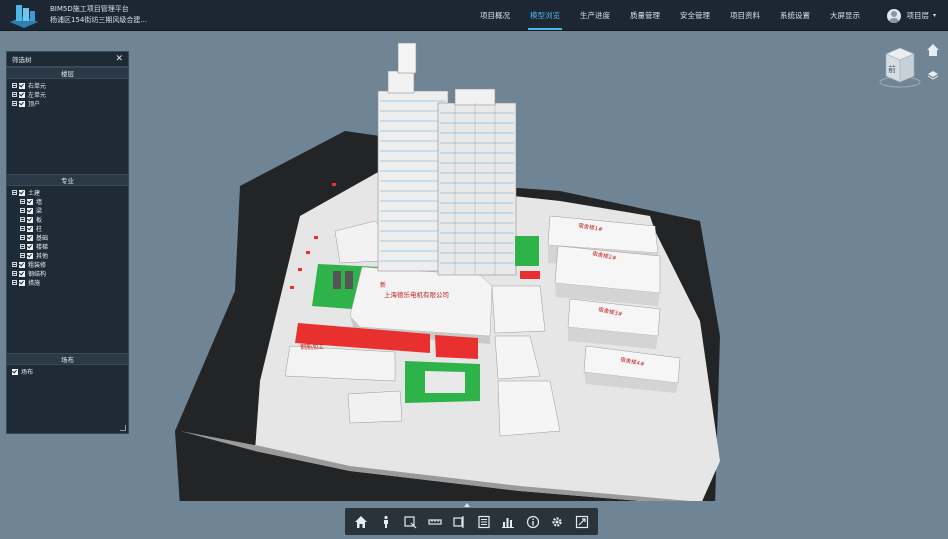 Image resolution: width=948 pixels, height=539 pixels. I want to click on properties-icon, so click(484, 522).